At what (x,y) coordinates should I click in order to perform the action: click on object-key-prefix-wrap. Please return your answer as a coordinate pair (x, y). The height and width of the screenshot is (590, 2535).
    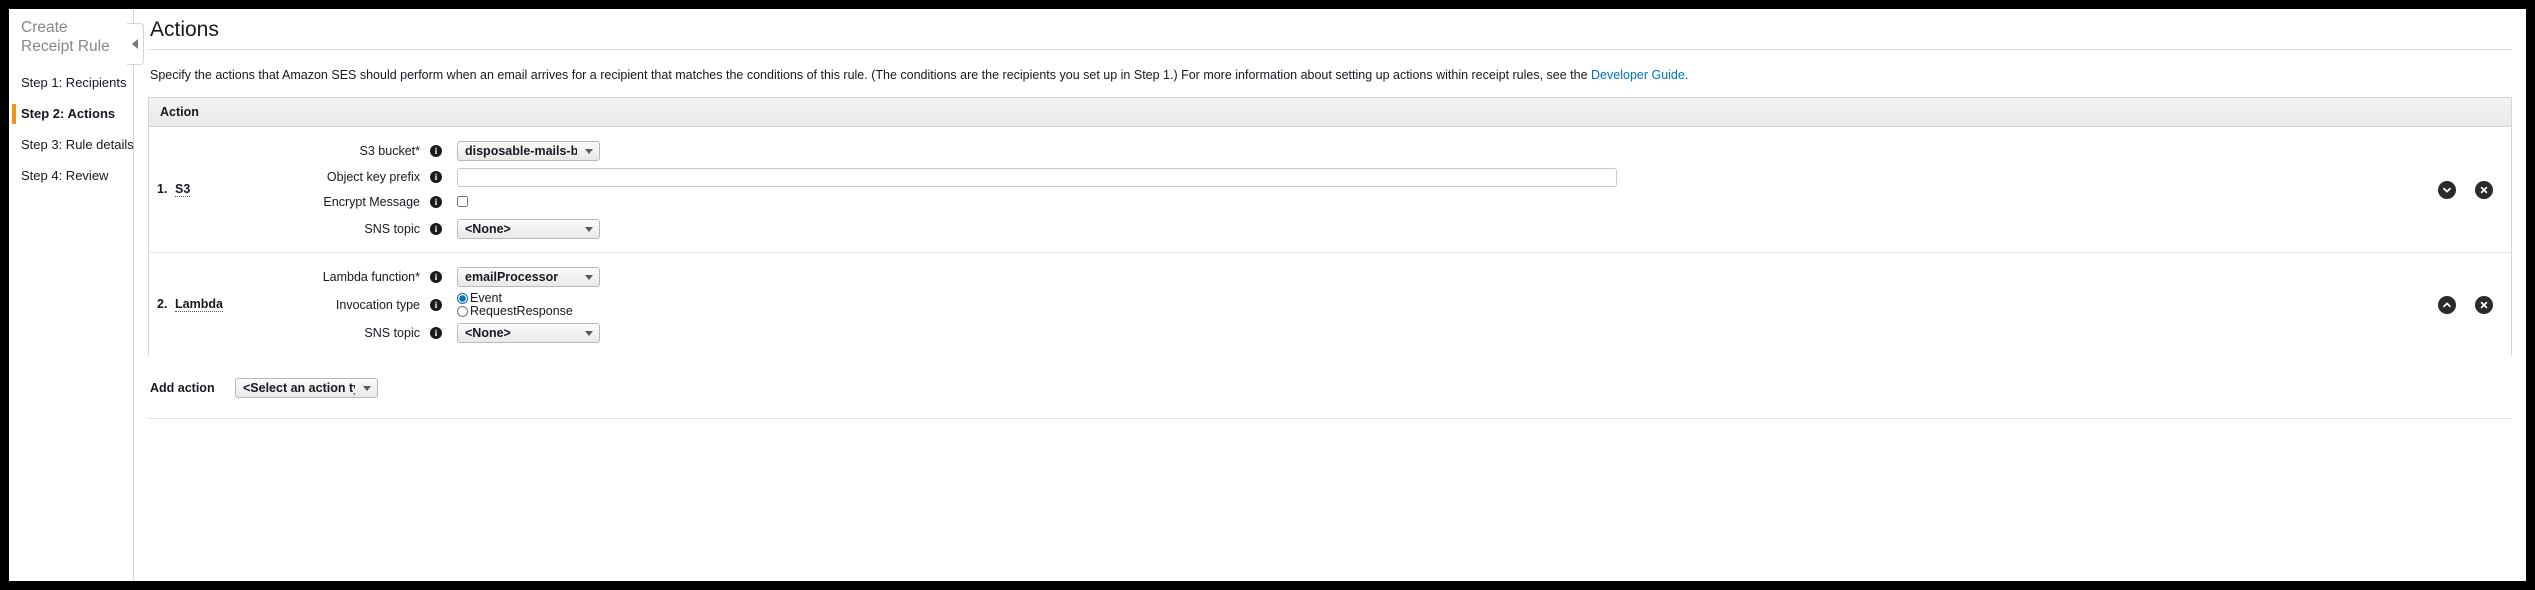
    Looking at the image, I should click on (1037, 177).